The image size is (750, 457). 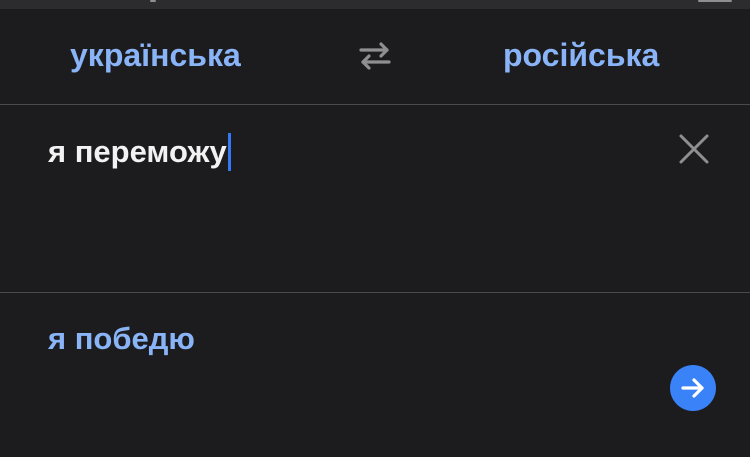 I want to click on target-language-button: російська, so click(x=581, y=55).